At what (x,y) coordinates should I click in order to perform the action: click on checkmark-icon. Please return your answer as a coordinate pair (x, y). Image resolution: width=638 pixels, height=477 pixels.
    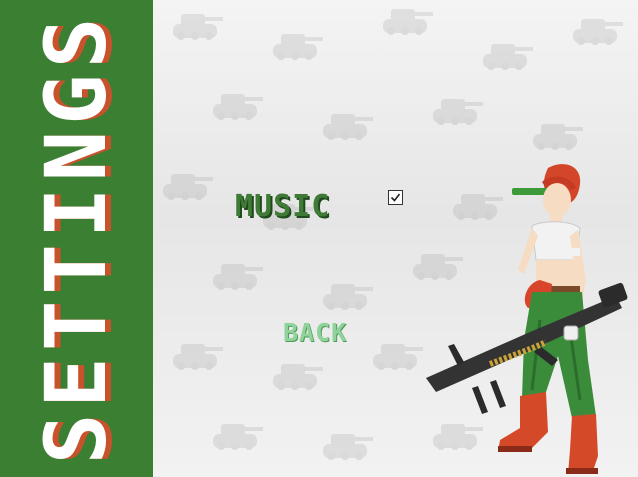
    Looking at the image, I should click on (395, 197).